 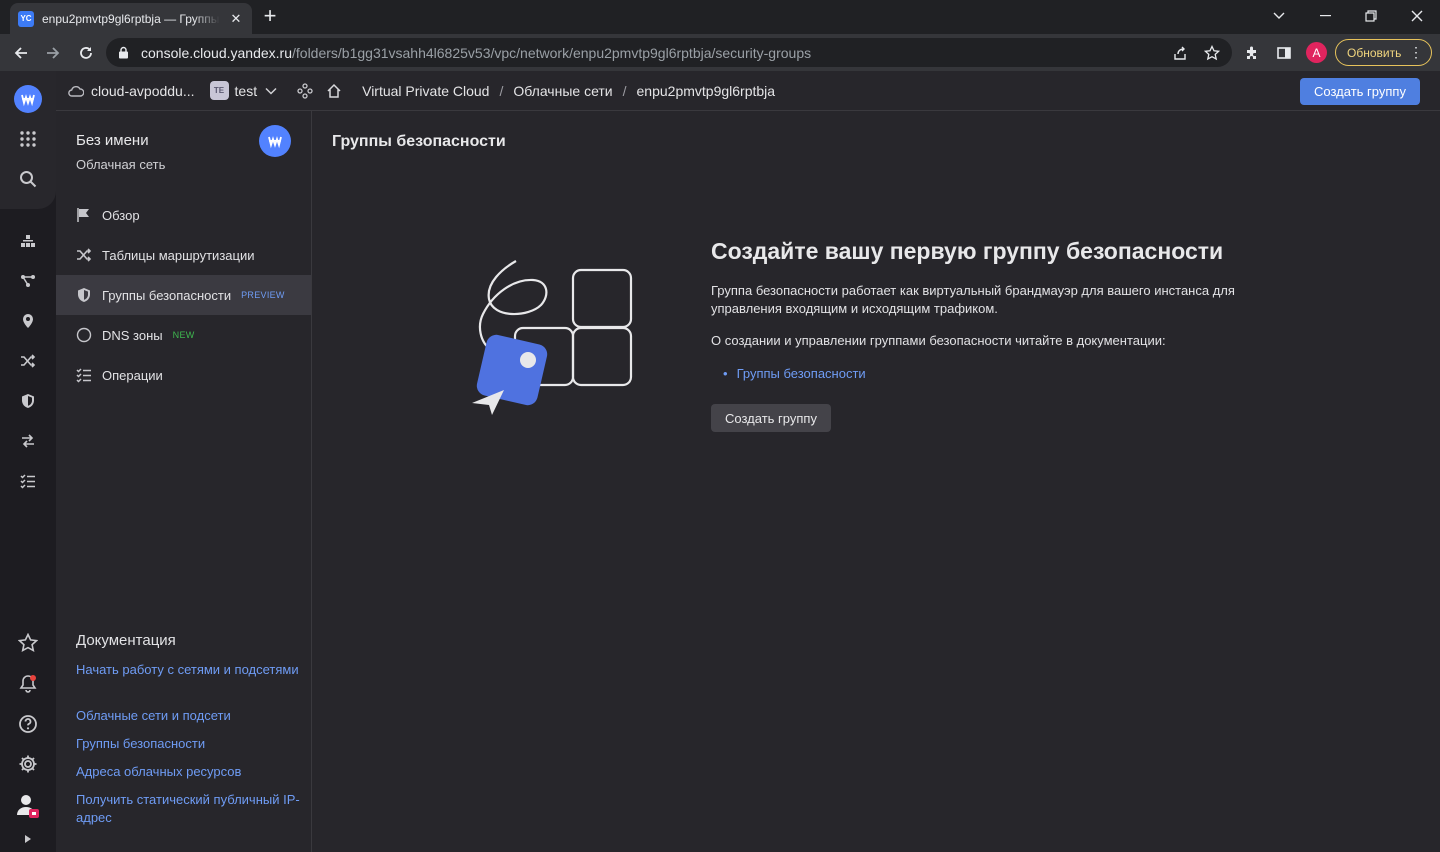 I want to click on update-button-label: Обновить, so click(x=1374, y=52).